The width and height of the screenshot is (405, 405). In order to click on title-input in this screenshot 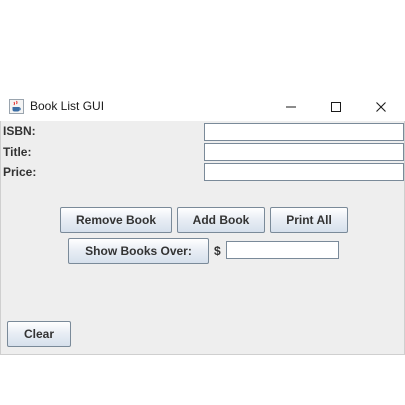, I will do `click(304, 155)`.